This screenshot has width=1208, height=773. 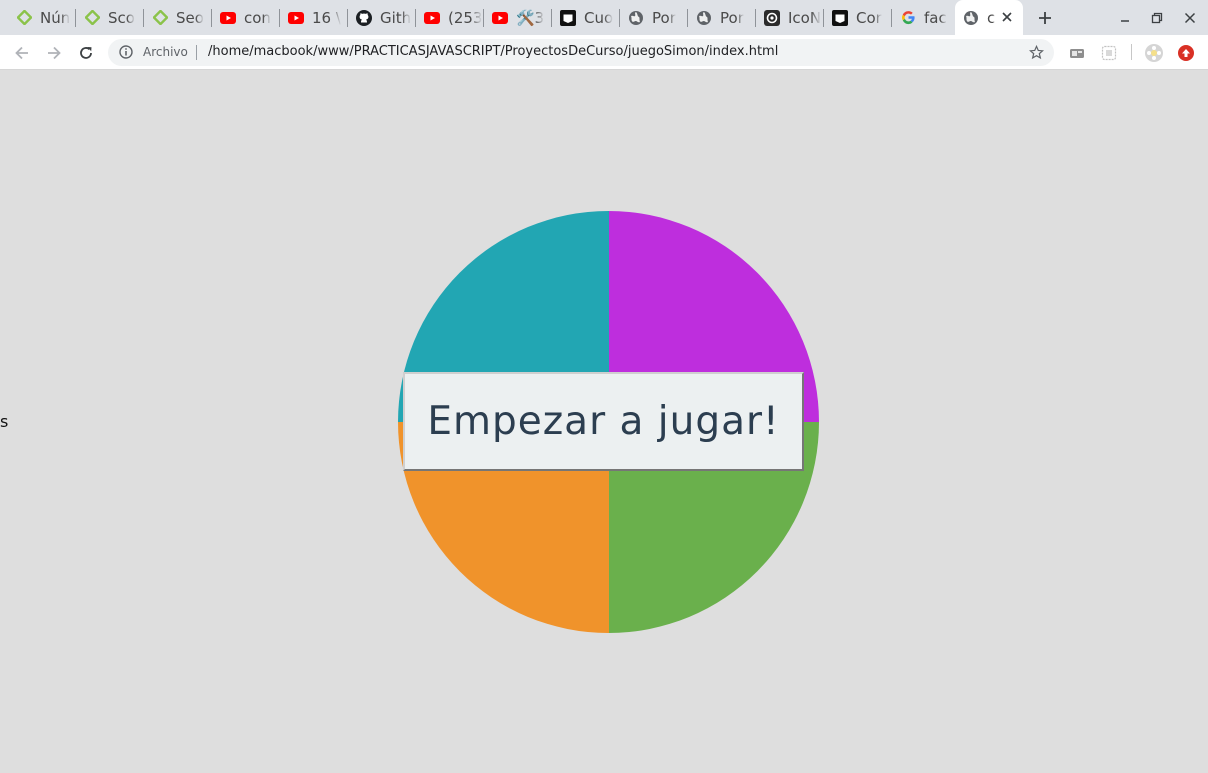 I want to click on new-tab-button, so click(x=1045, y=18).